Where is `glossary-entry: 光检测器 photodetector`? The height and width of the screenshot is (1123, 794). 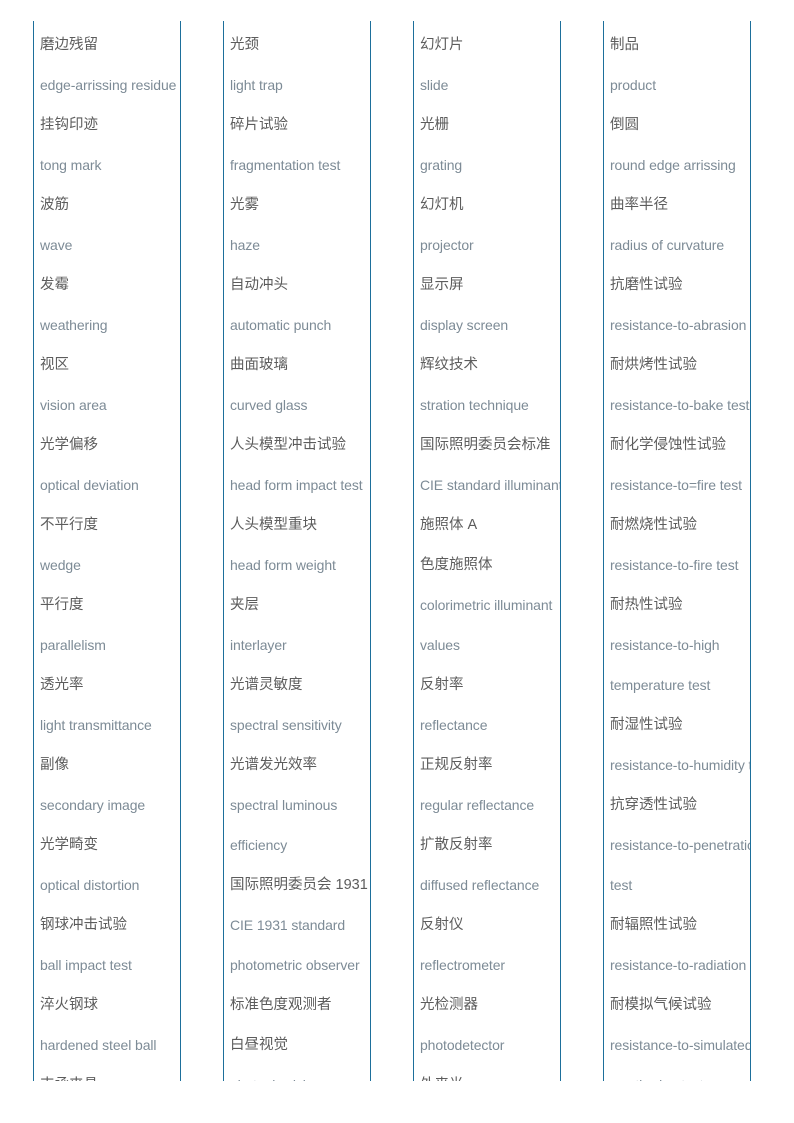 glossary-entry: 光检测器 photodetector is located at coordinates (490, 1025).